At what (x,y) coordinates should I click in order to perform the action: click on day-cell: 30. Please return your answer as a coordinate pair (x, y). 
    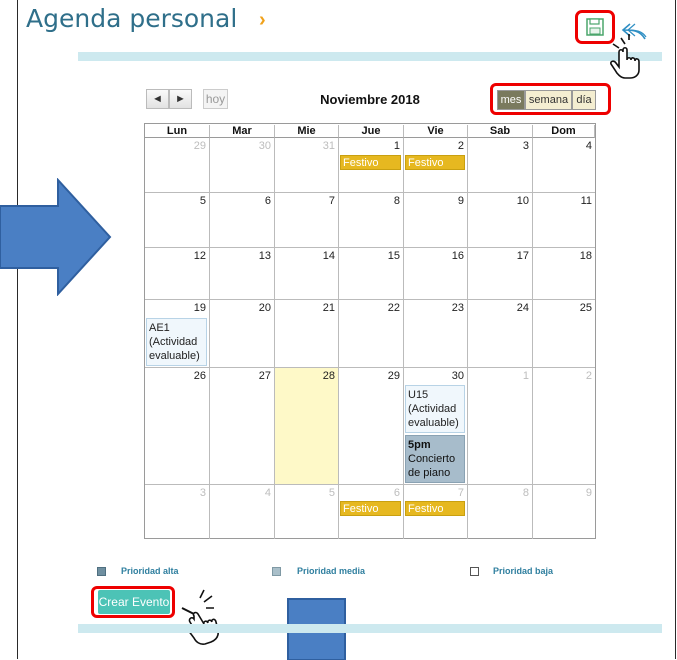
    Looking at the image, I should click on (242, 165).